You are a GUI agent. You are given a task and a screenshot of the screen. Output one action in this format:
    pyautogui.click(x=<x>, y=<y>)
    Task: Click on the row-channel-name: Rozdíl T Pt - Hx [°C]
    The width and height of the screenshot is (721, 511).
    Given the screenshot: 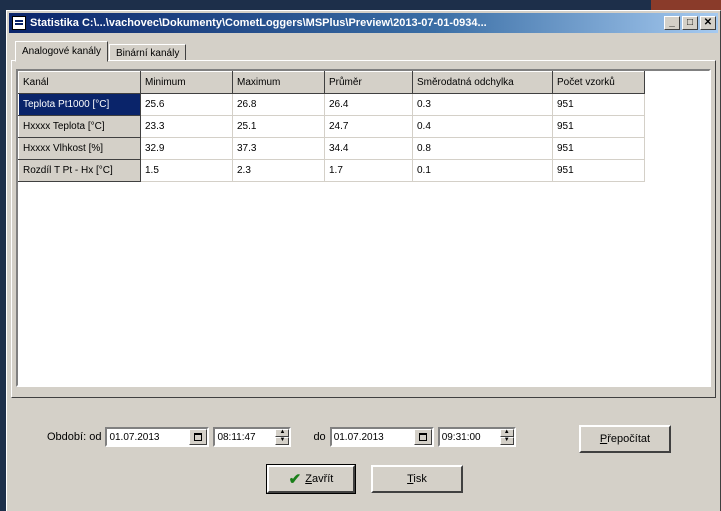 What is the action you would take?
    pyautogui.click(x=79, y=170)
    